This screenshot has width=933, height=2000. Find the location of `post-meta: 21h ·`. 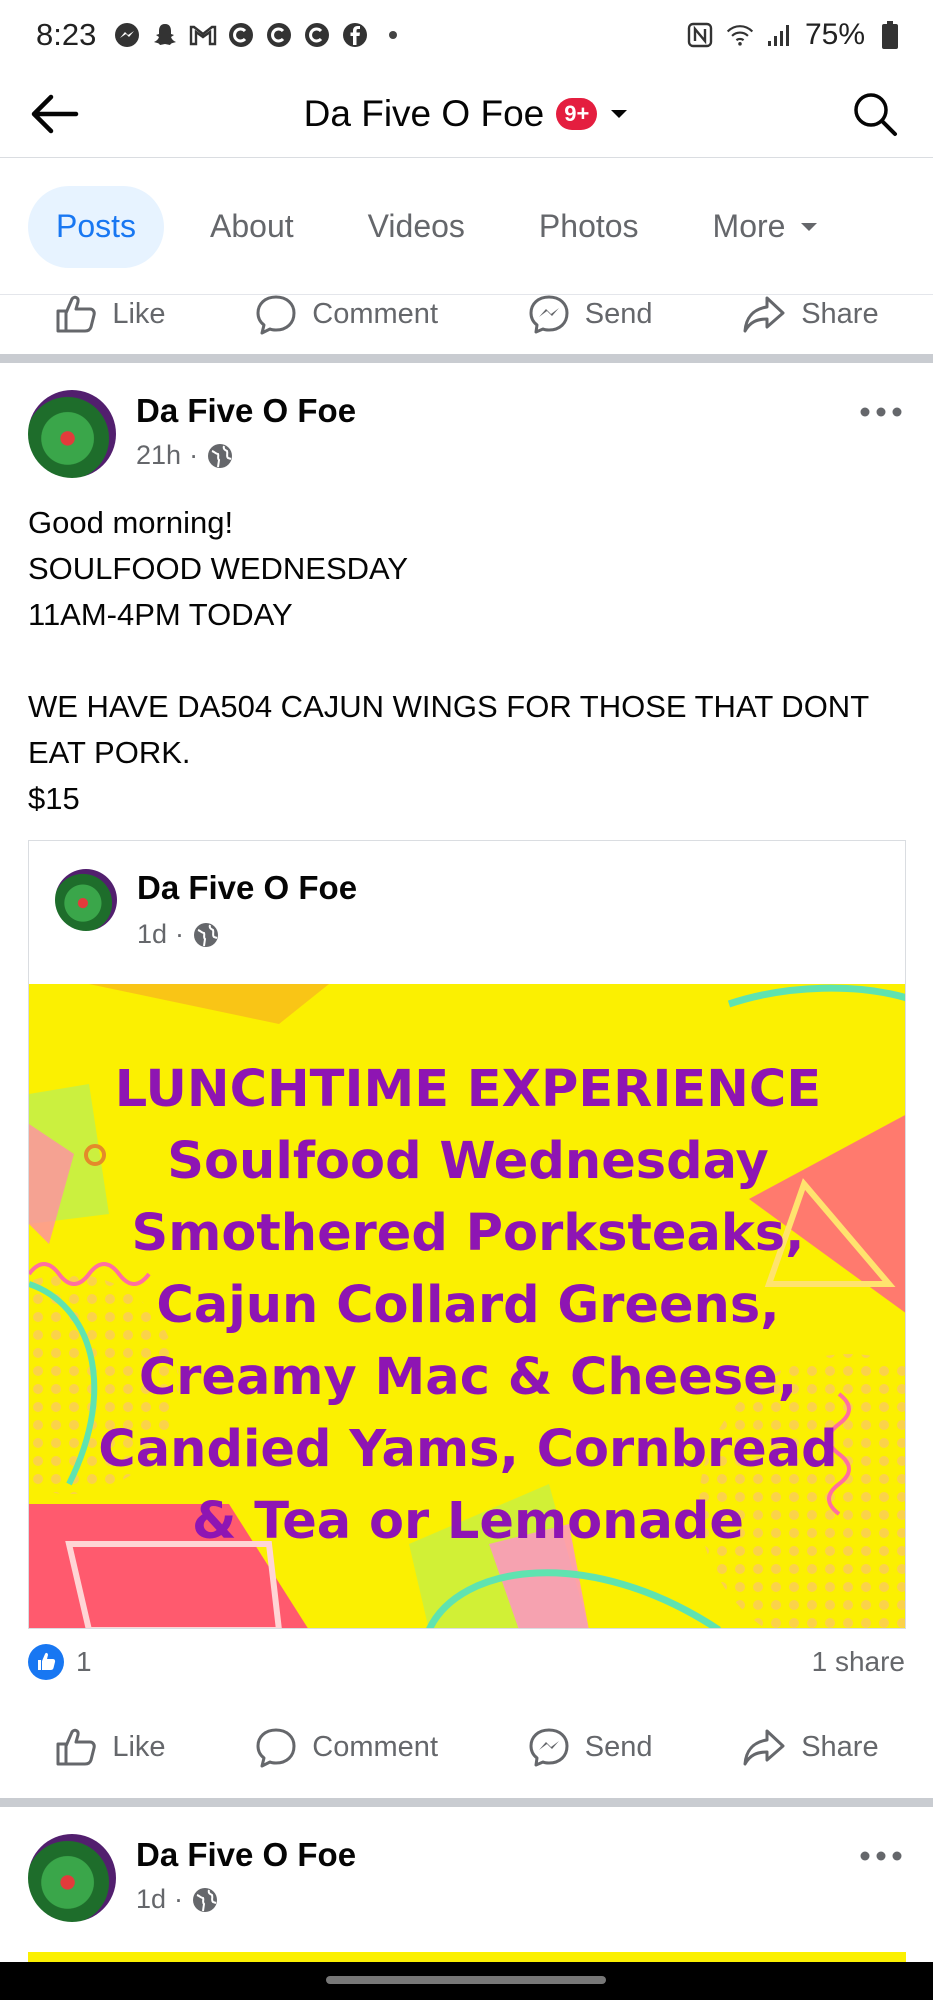

post-meta: 21h · is located at coordinates (185, 455).